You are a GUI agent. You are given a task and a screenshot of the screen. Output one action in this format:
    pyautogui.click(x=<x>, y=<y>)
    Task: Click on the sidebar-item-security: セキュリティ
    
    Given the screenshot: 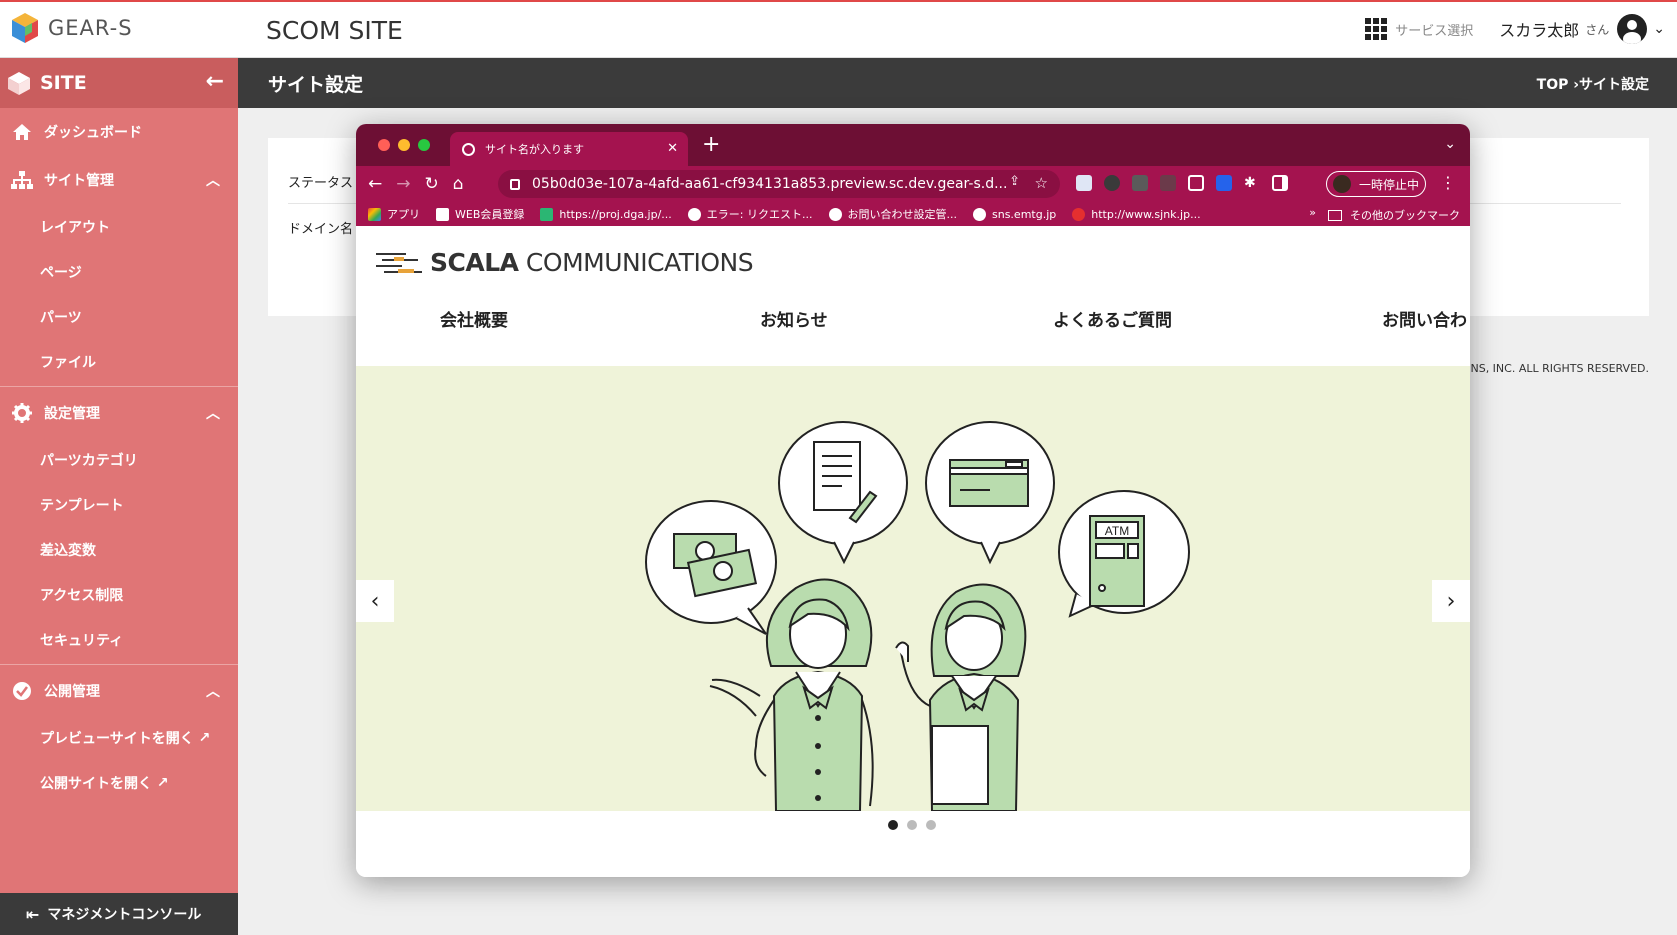 What is the action you would take?
    pyautogui.click(x=119, y=639)
    